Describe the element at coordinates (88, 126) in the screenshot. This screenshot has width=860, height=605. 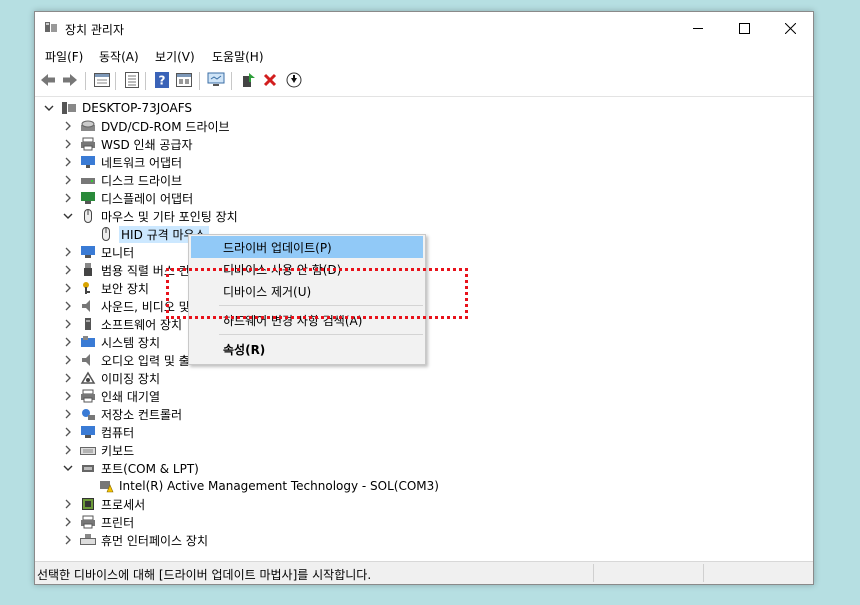
I see `dvd-drive-icon` at that location.